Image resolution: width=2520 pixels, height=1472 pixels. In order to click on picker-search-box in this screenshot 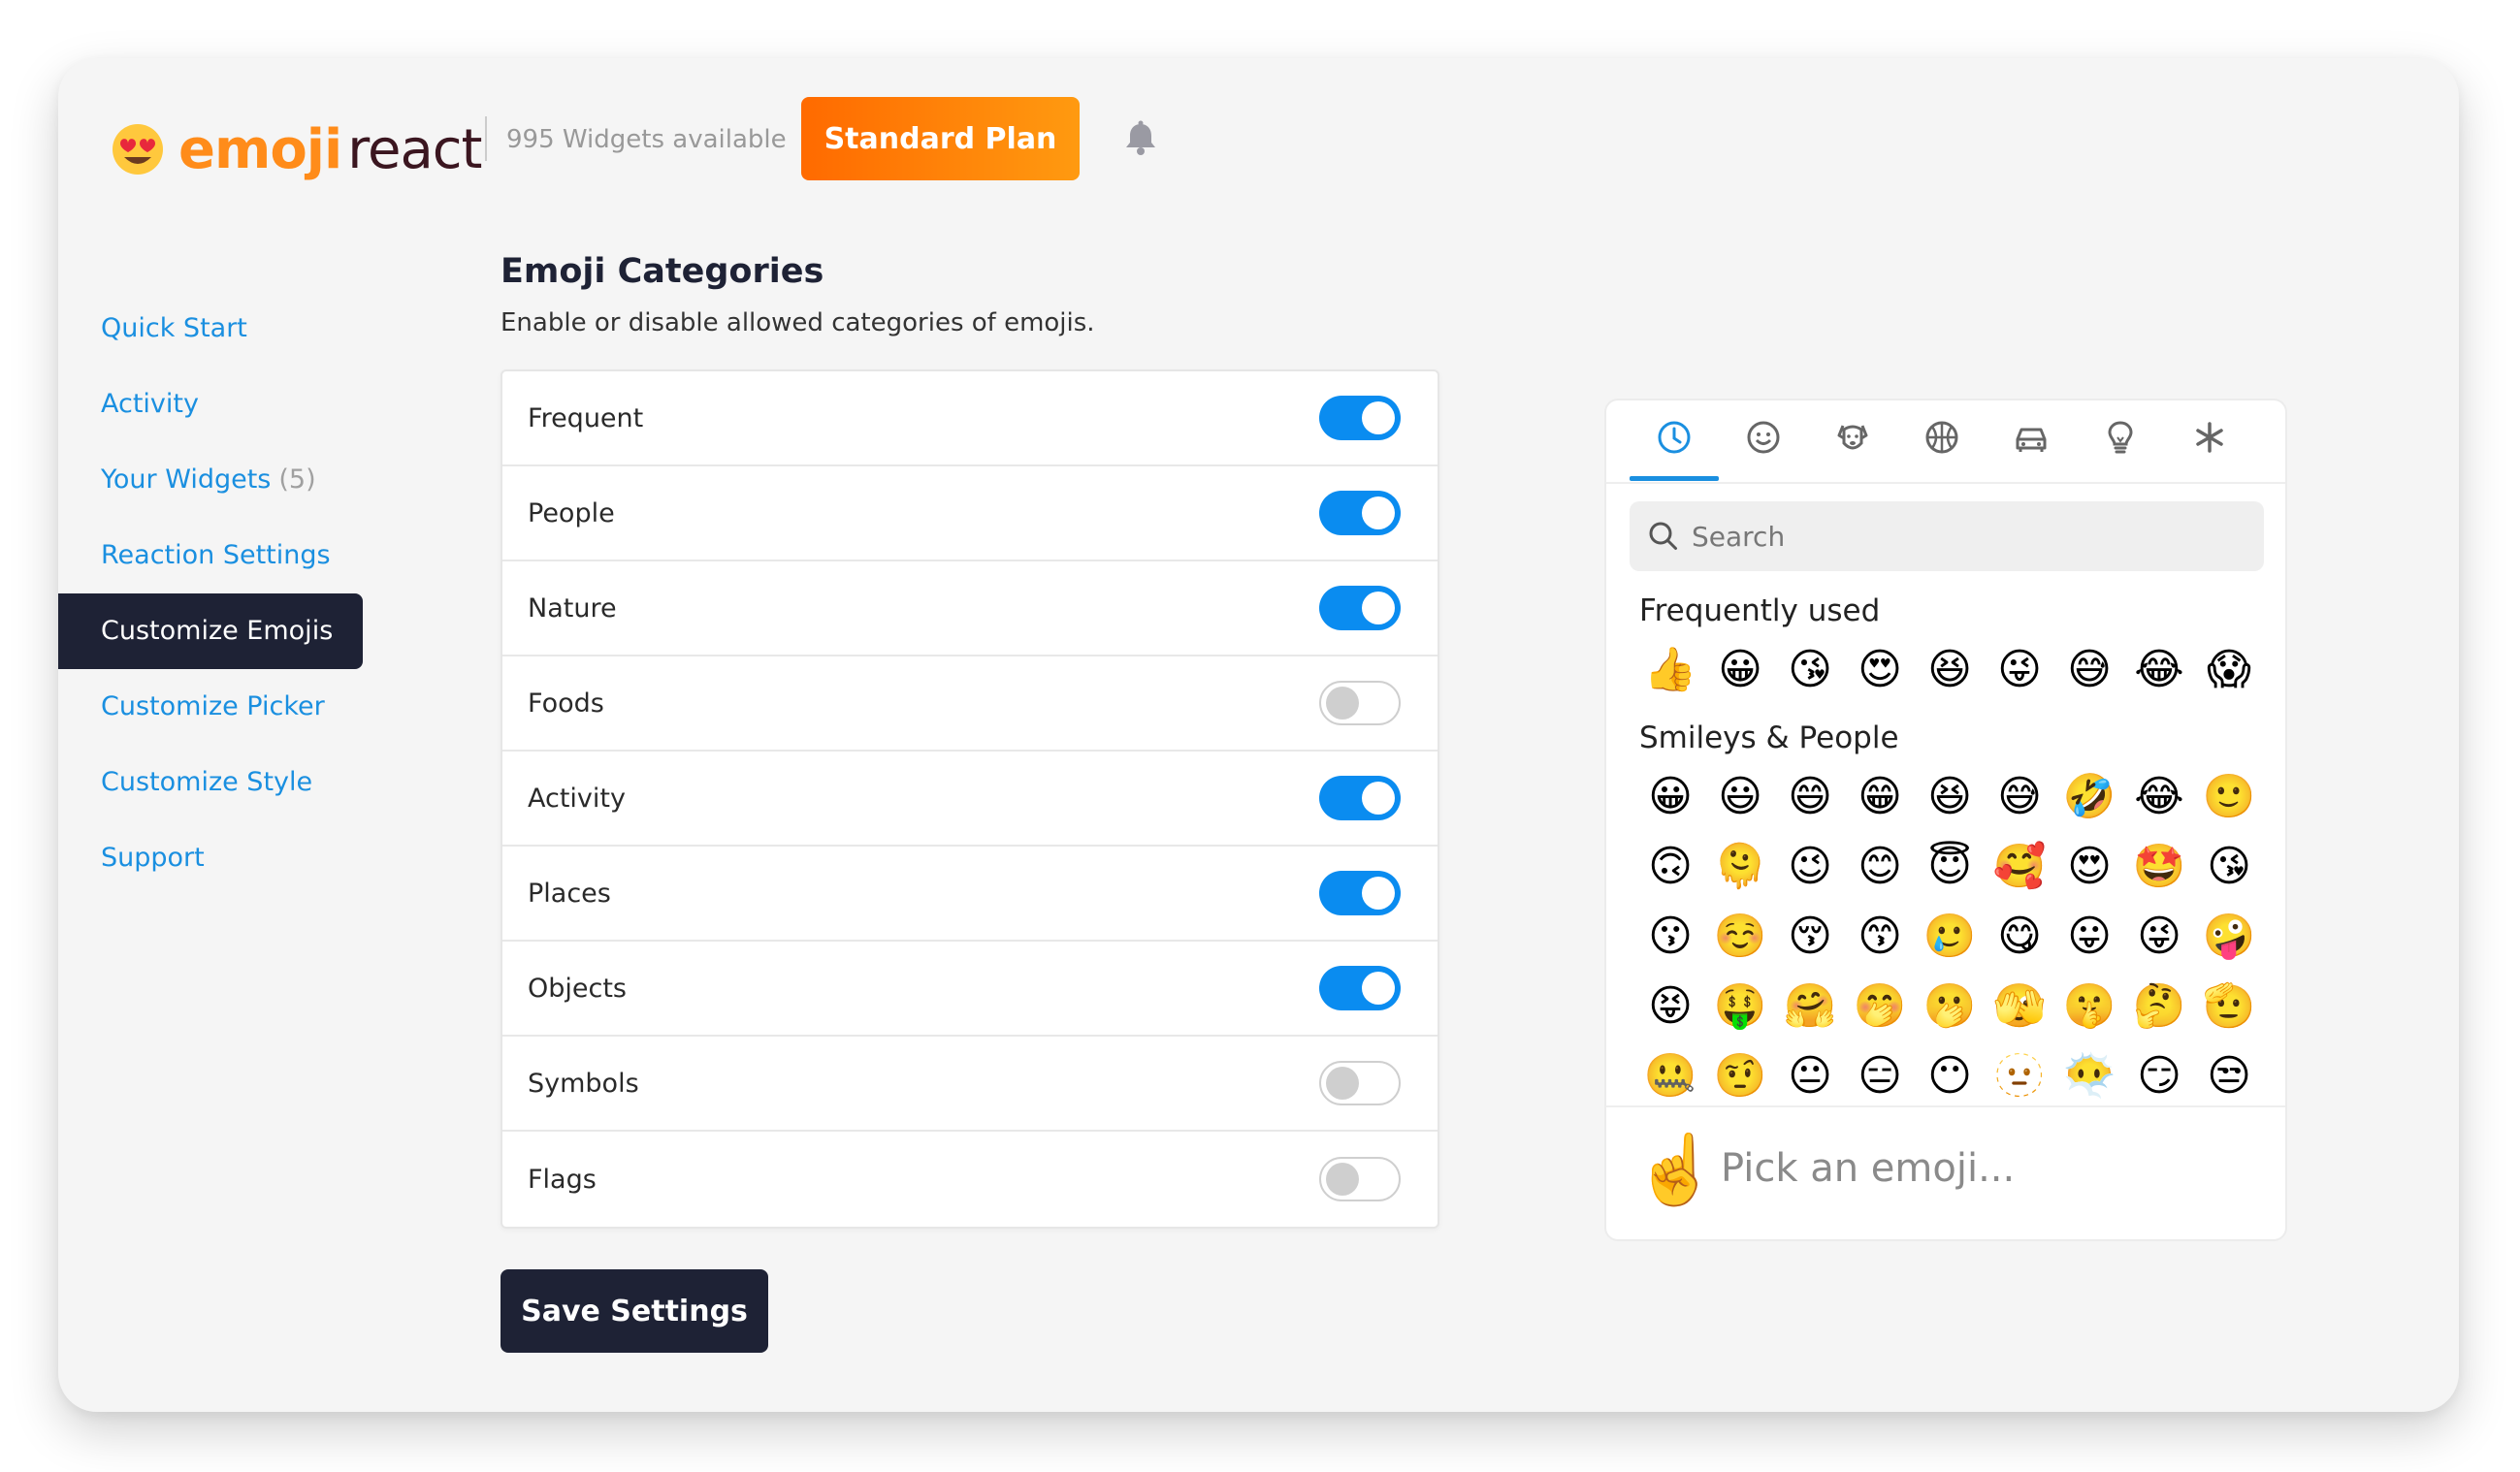, I will do `click(1947, 536)`.